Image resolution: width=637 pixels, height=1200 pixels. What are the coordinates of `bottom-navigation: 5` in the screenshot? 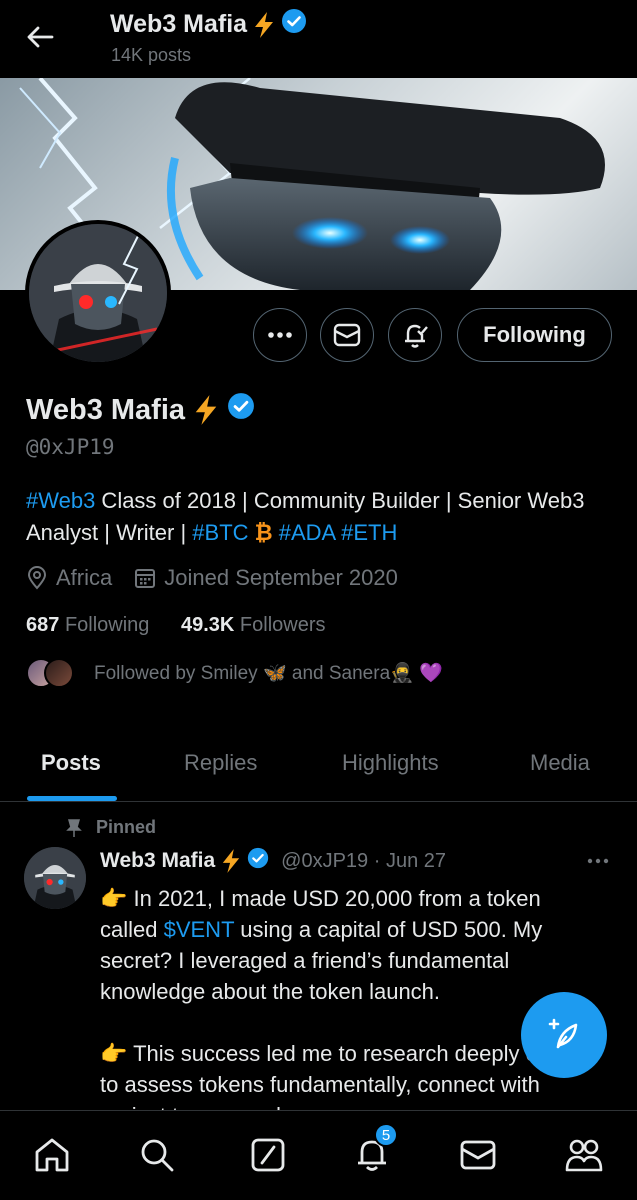 It's located at (318, 1155).